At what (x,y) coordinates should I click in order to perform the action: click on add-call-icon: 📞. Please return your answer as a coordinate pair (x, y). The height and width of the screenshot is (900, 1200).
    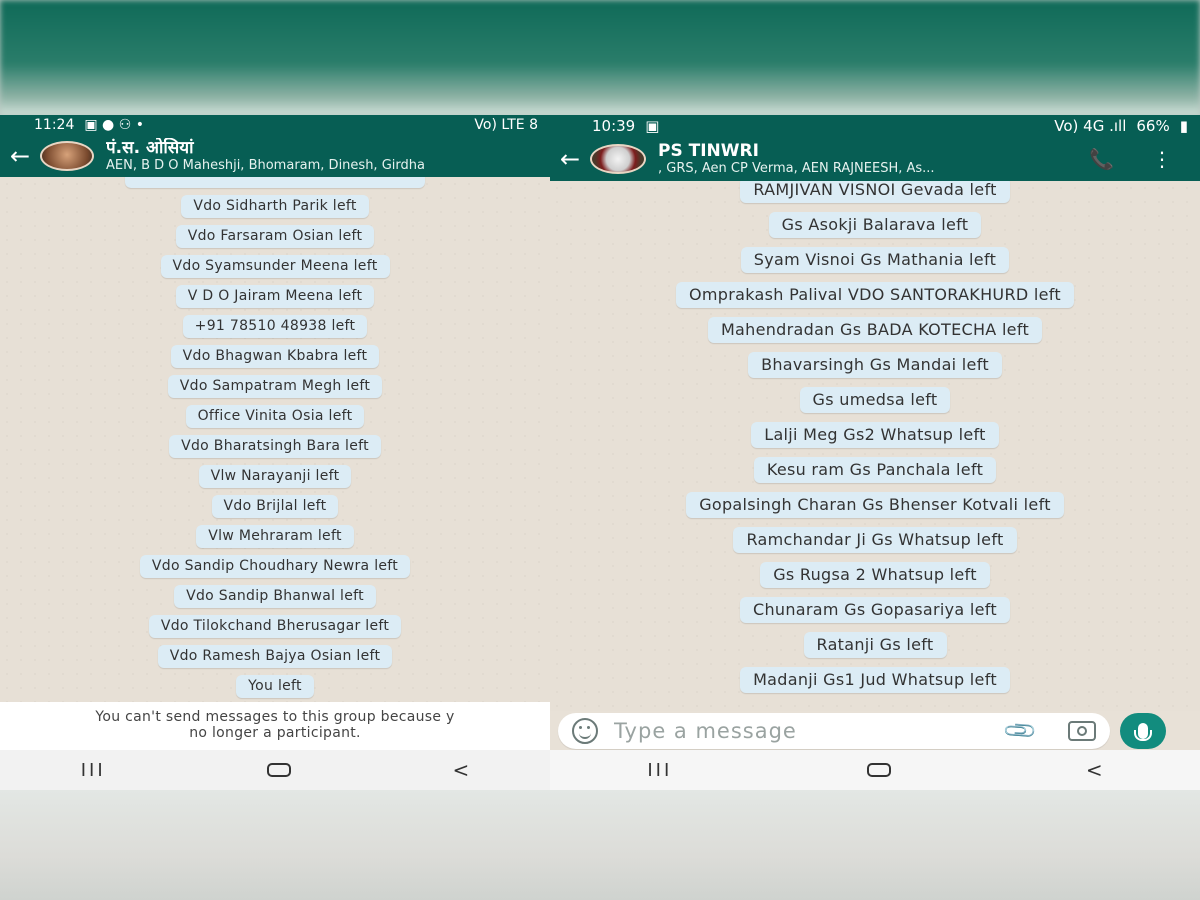
    Looking at the image, I should click on (1101, 159).